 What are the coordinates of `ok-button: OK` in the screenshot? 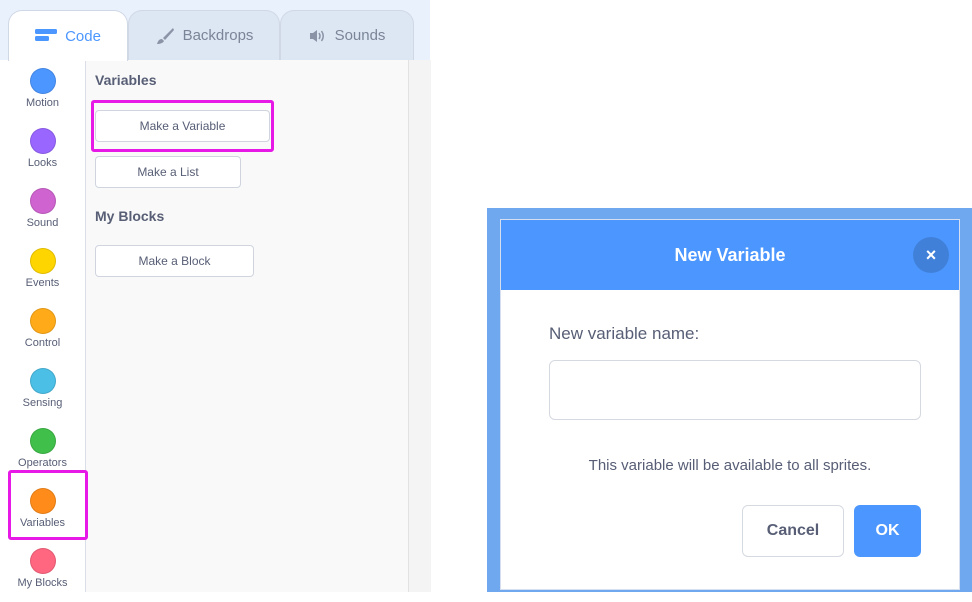 It's located at (887, 531).